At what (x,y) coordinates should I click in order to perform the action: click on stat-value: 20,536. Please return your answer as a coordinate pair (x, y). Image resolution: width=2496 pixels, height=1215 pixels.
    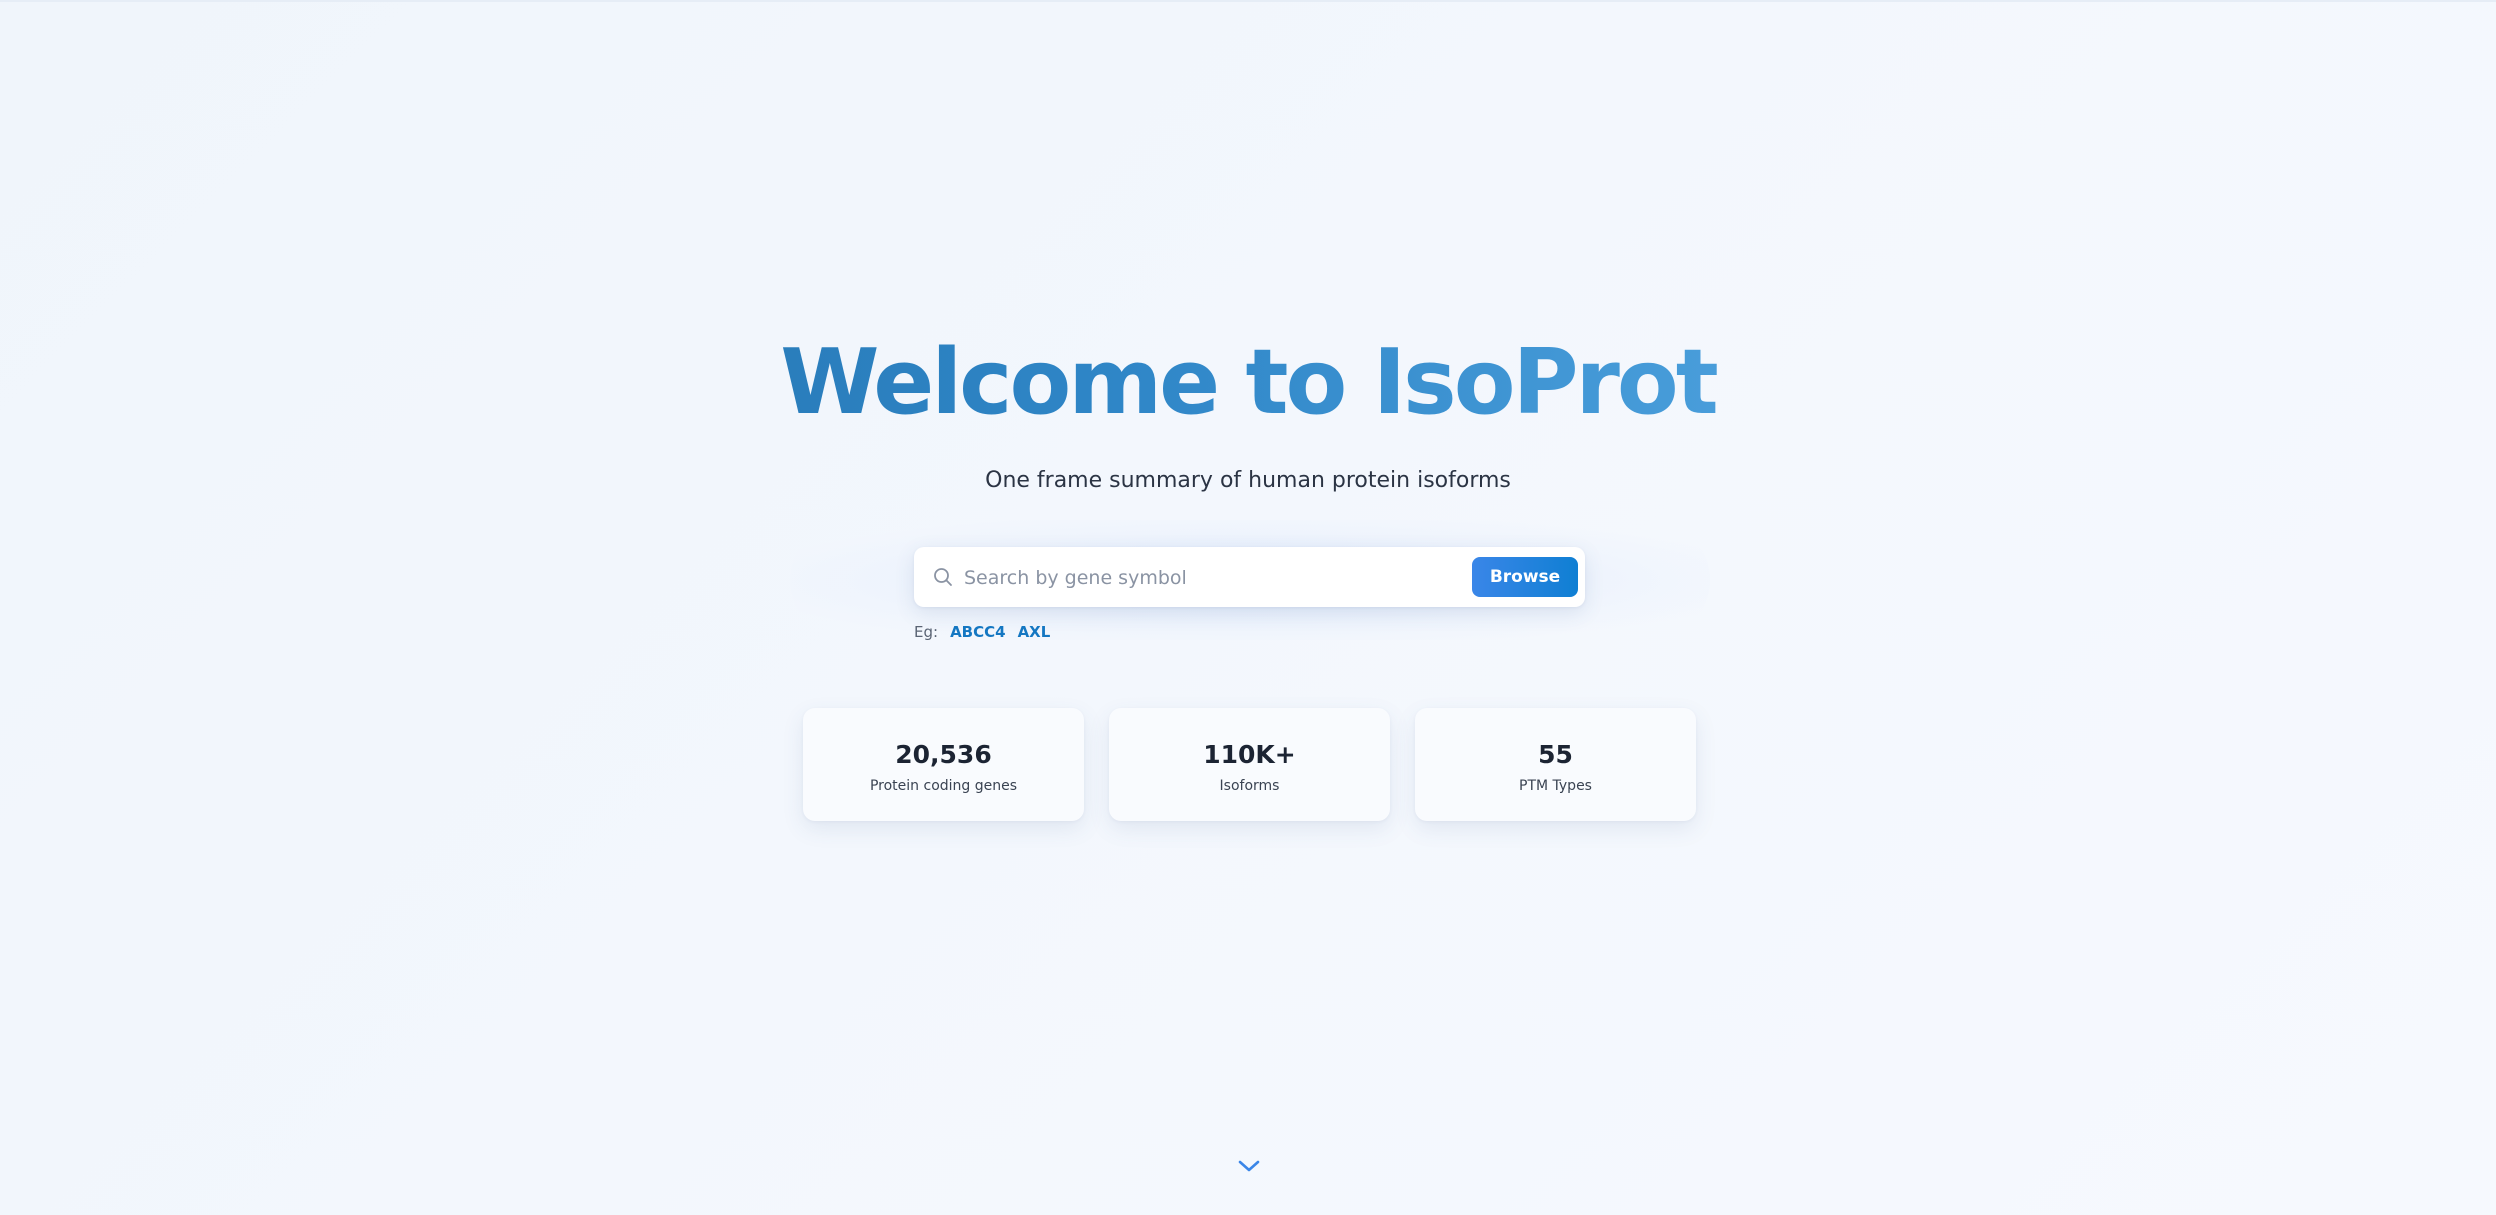
    Looking at the image, I should click on (943, 754).